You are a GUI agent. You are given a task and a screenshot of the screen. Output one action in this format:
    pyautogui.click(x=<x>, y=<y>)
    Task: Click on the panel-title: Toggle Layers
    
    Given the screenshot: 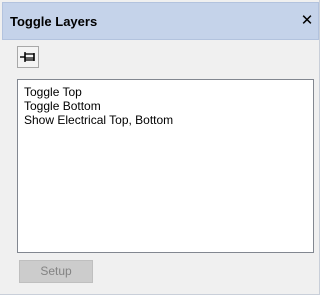 What is the action you would take?
    pyautogui.click(x=54, y=21)
    